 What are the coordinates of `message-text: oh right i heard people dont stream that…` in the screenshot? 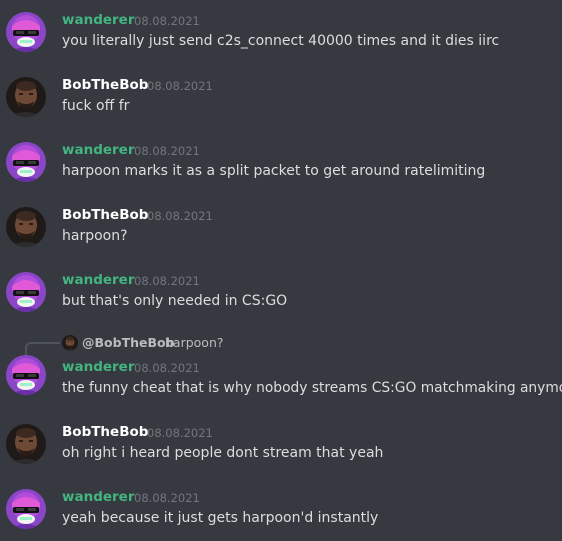 It's located at (223, 453).